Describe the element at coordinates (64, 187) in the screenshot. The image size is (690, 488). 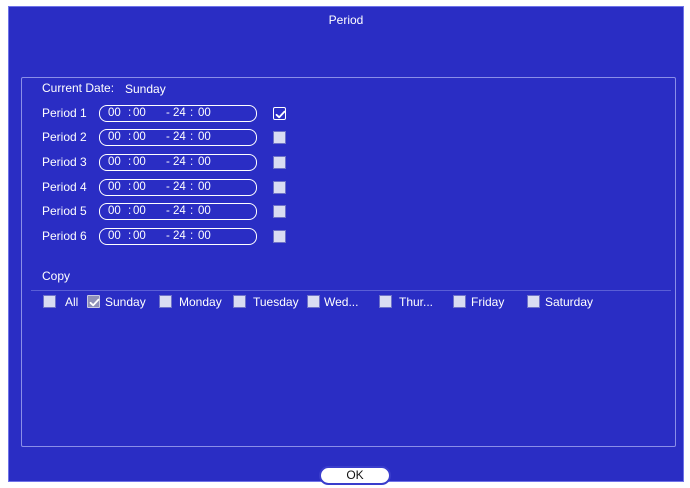
I see `period-label: Period 4` at that location.